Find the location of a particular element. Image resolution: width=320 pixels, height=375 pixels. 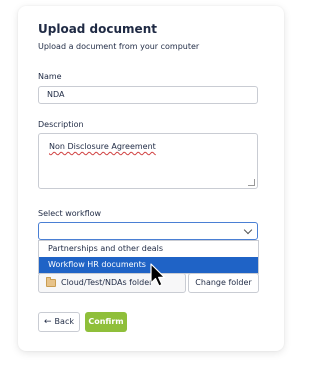

confirm-button: Confirm is located at coordinates (106, 322).